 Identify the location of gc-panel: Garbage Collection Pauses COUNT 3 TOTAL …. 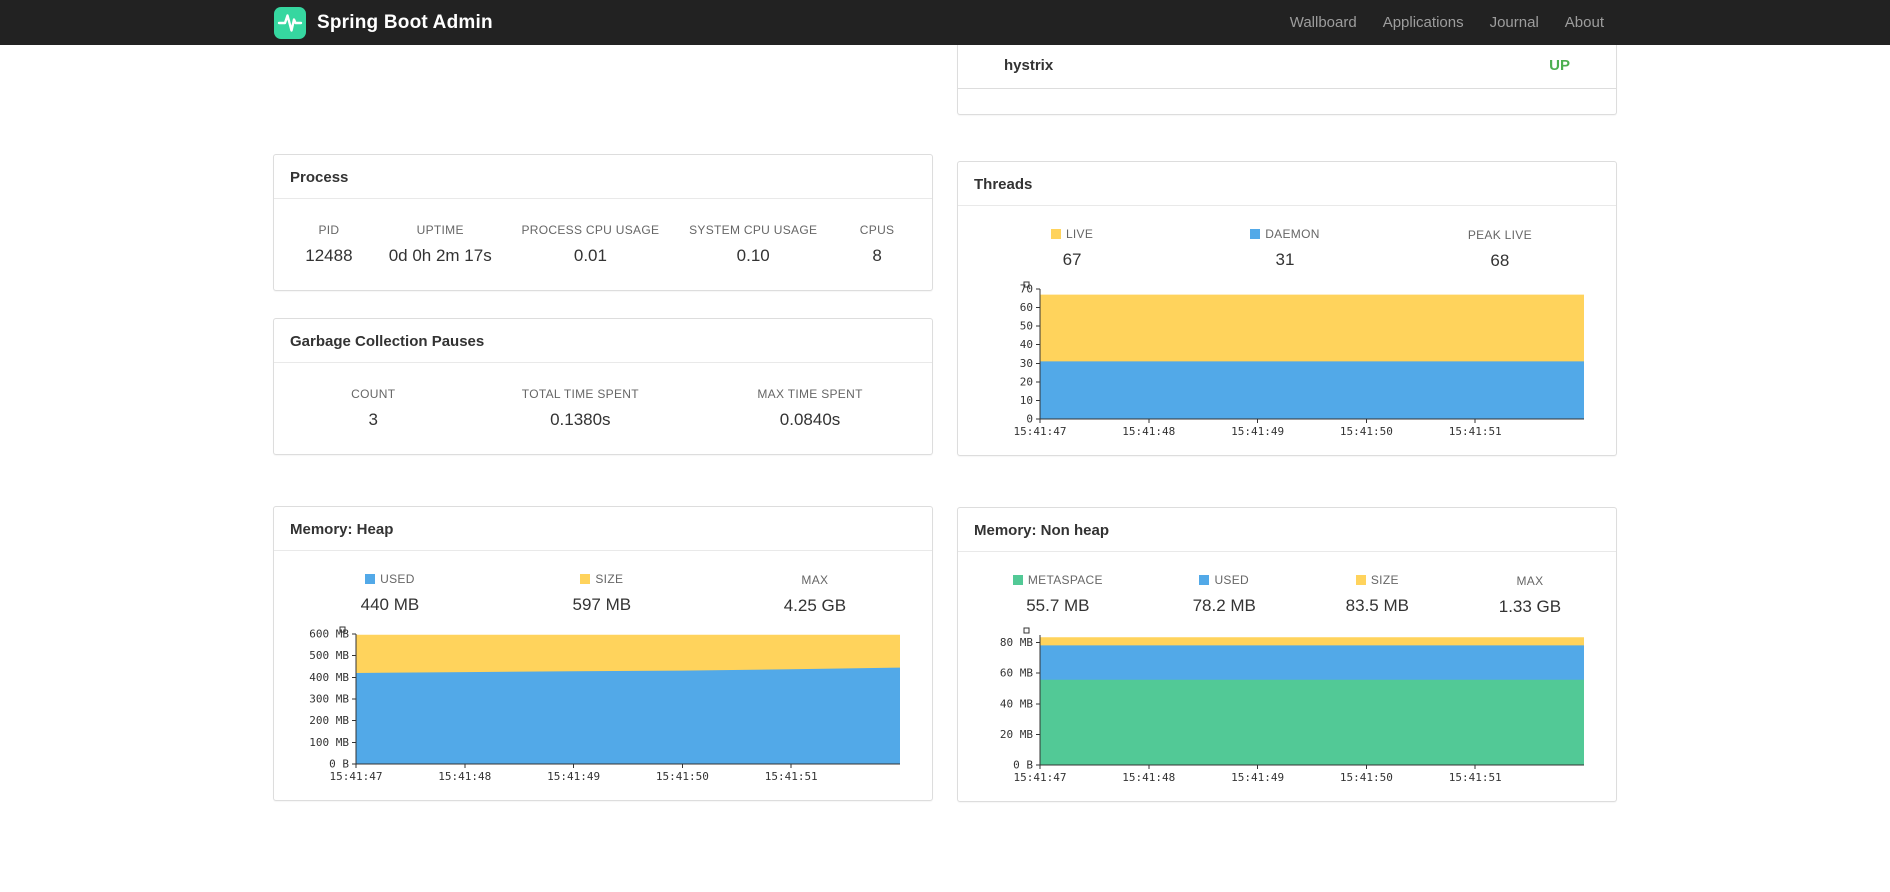
(603, 386).